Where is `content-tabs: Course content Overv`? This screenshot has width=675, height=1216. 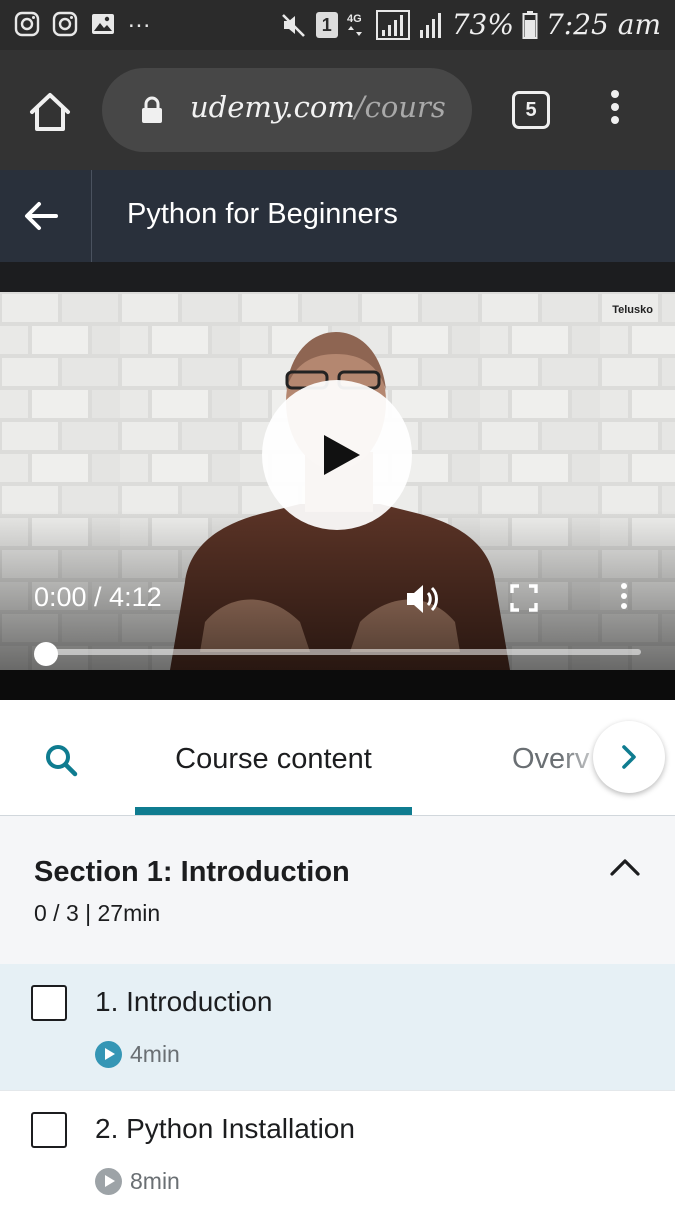 content-tabs: Course content Overv is located at coordinates (337, 758).